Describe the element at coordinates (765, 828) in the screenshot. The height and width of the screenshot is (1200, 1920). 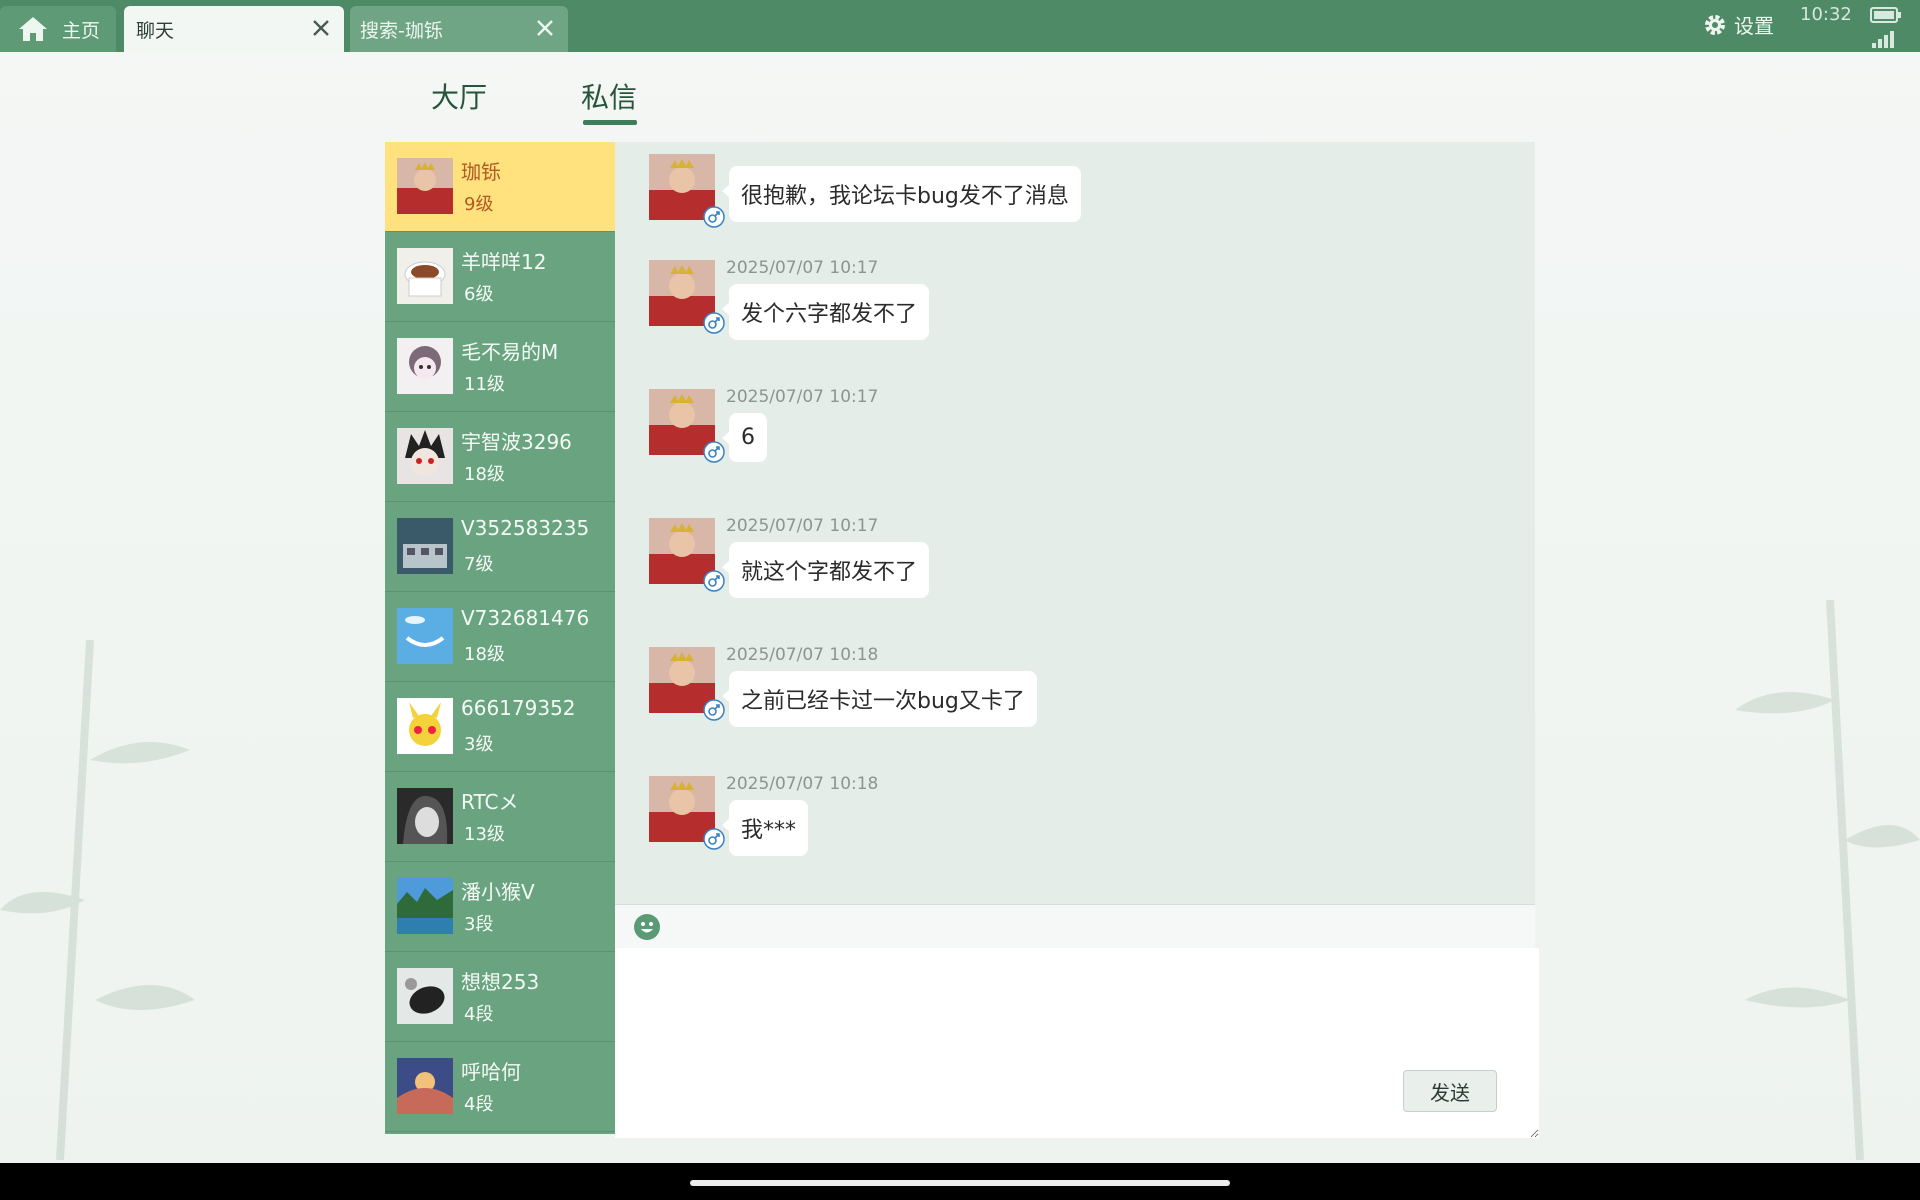
I see `message-bubble: 我***` at that location.